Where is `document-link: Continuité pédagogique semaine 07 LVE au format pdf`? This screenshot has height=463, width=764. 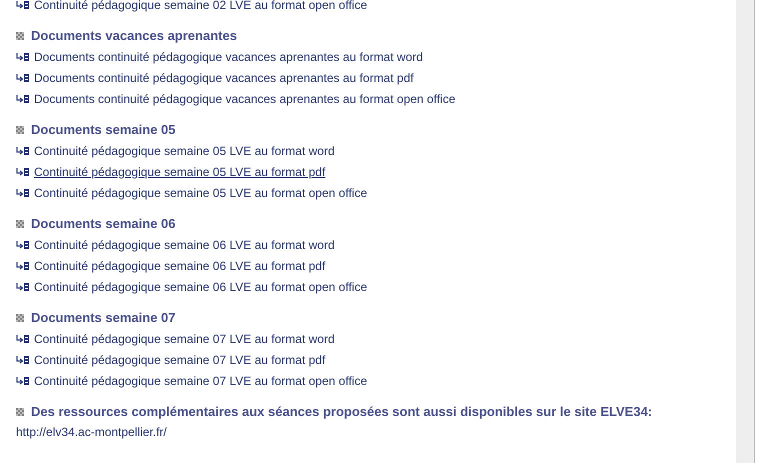 document-link: Continuité pédagogique semaine 07 LVE au format pdf is located at coordinates (180, 359).